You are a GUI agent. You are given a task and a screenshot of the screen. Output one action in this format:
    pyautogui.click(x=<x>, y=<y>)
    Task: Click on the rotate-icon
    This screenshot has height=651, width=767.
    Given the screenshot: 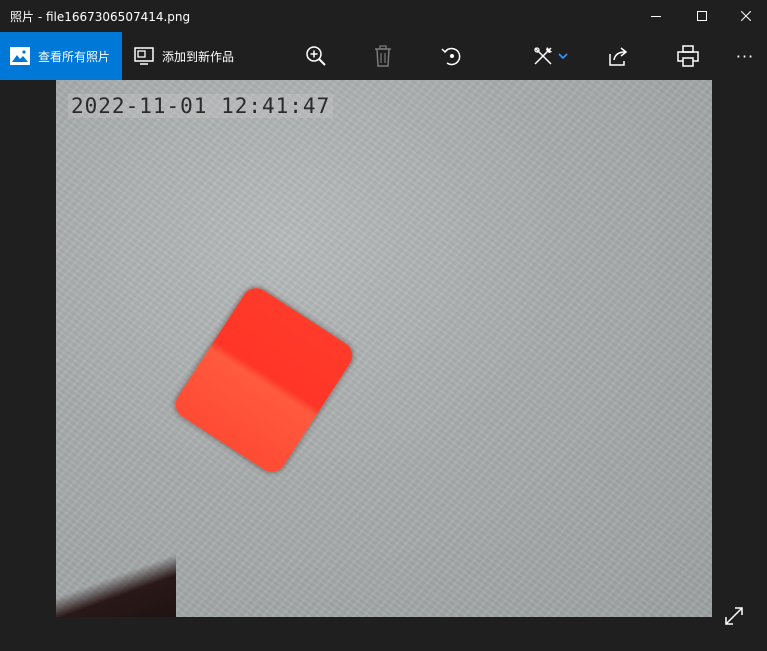 What is the action you would take?
    pyautogui.click(x=451, y=56)
    